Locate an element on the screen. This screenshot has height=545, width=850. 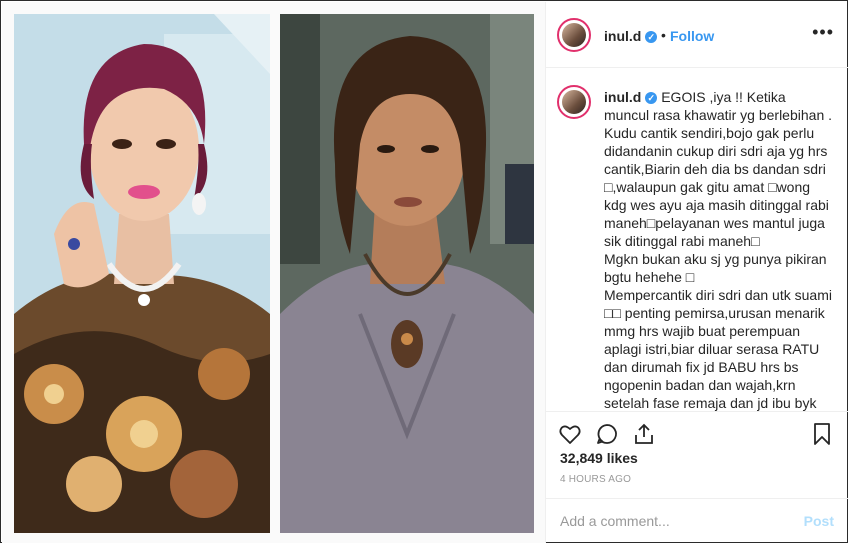
comment-input is located at coordinates (675, 521).